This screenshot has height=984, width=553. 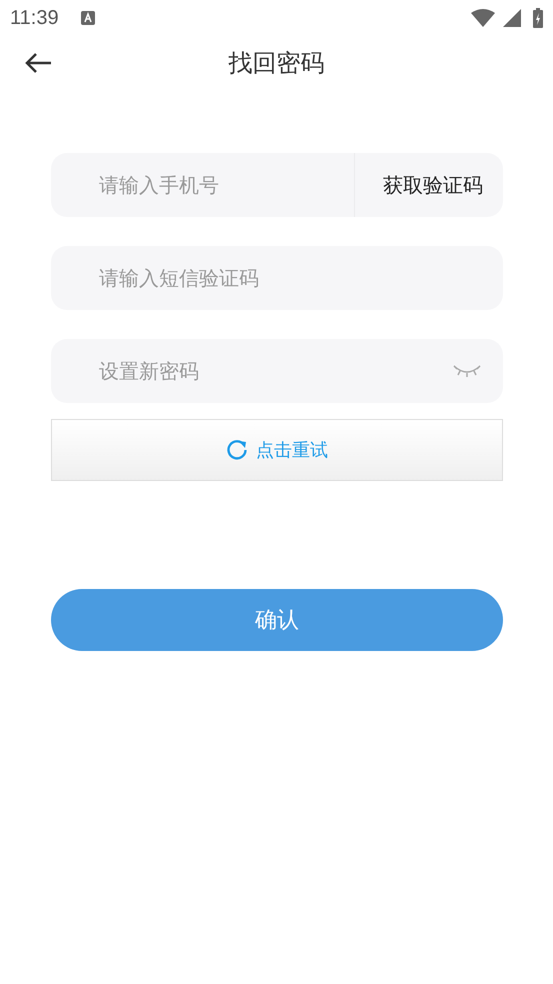 What do you see at coordinates (202, 185) in the screenshot?
I see `phone-input: 请输入手机号` at bounding box center [202, 185].